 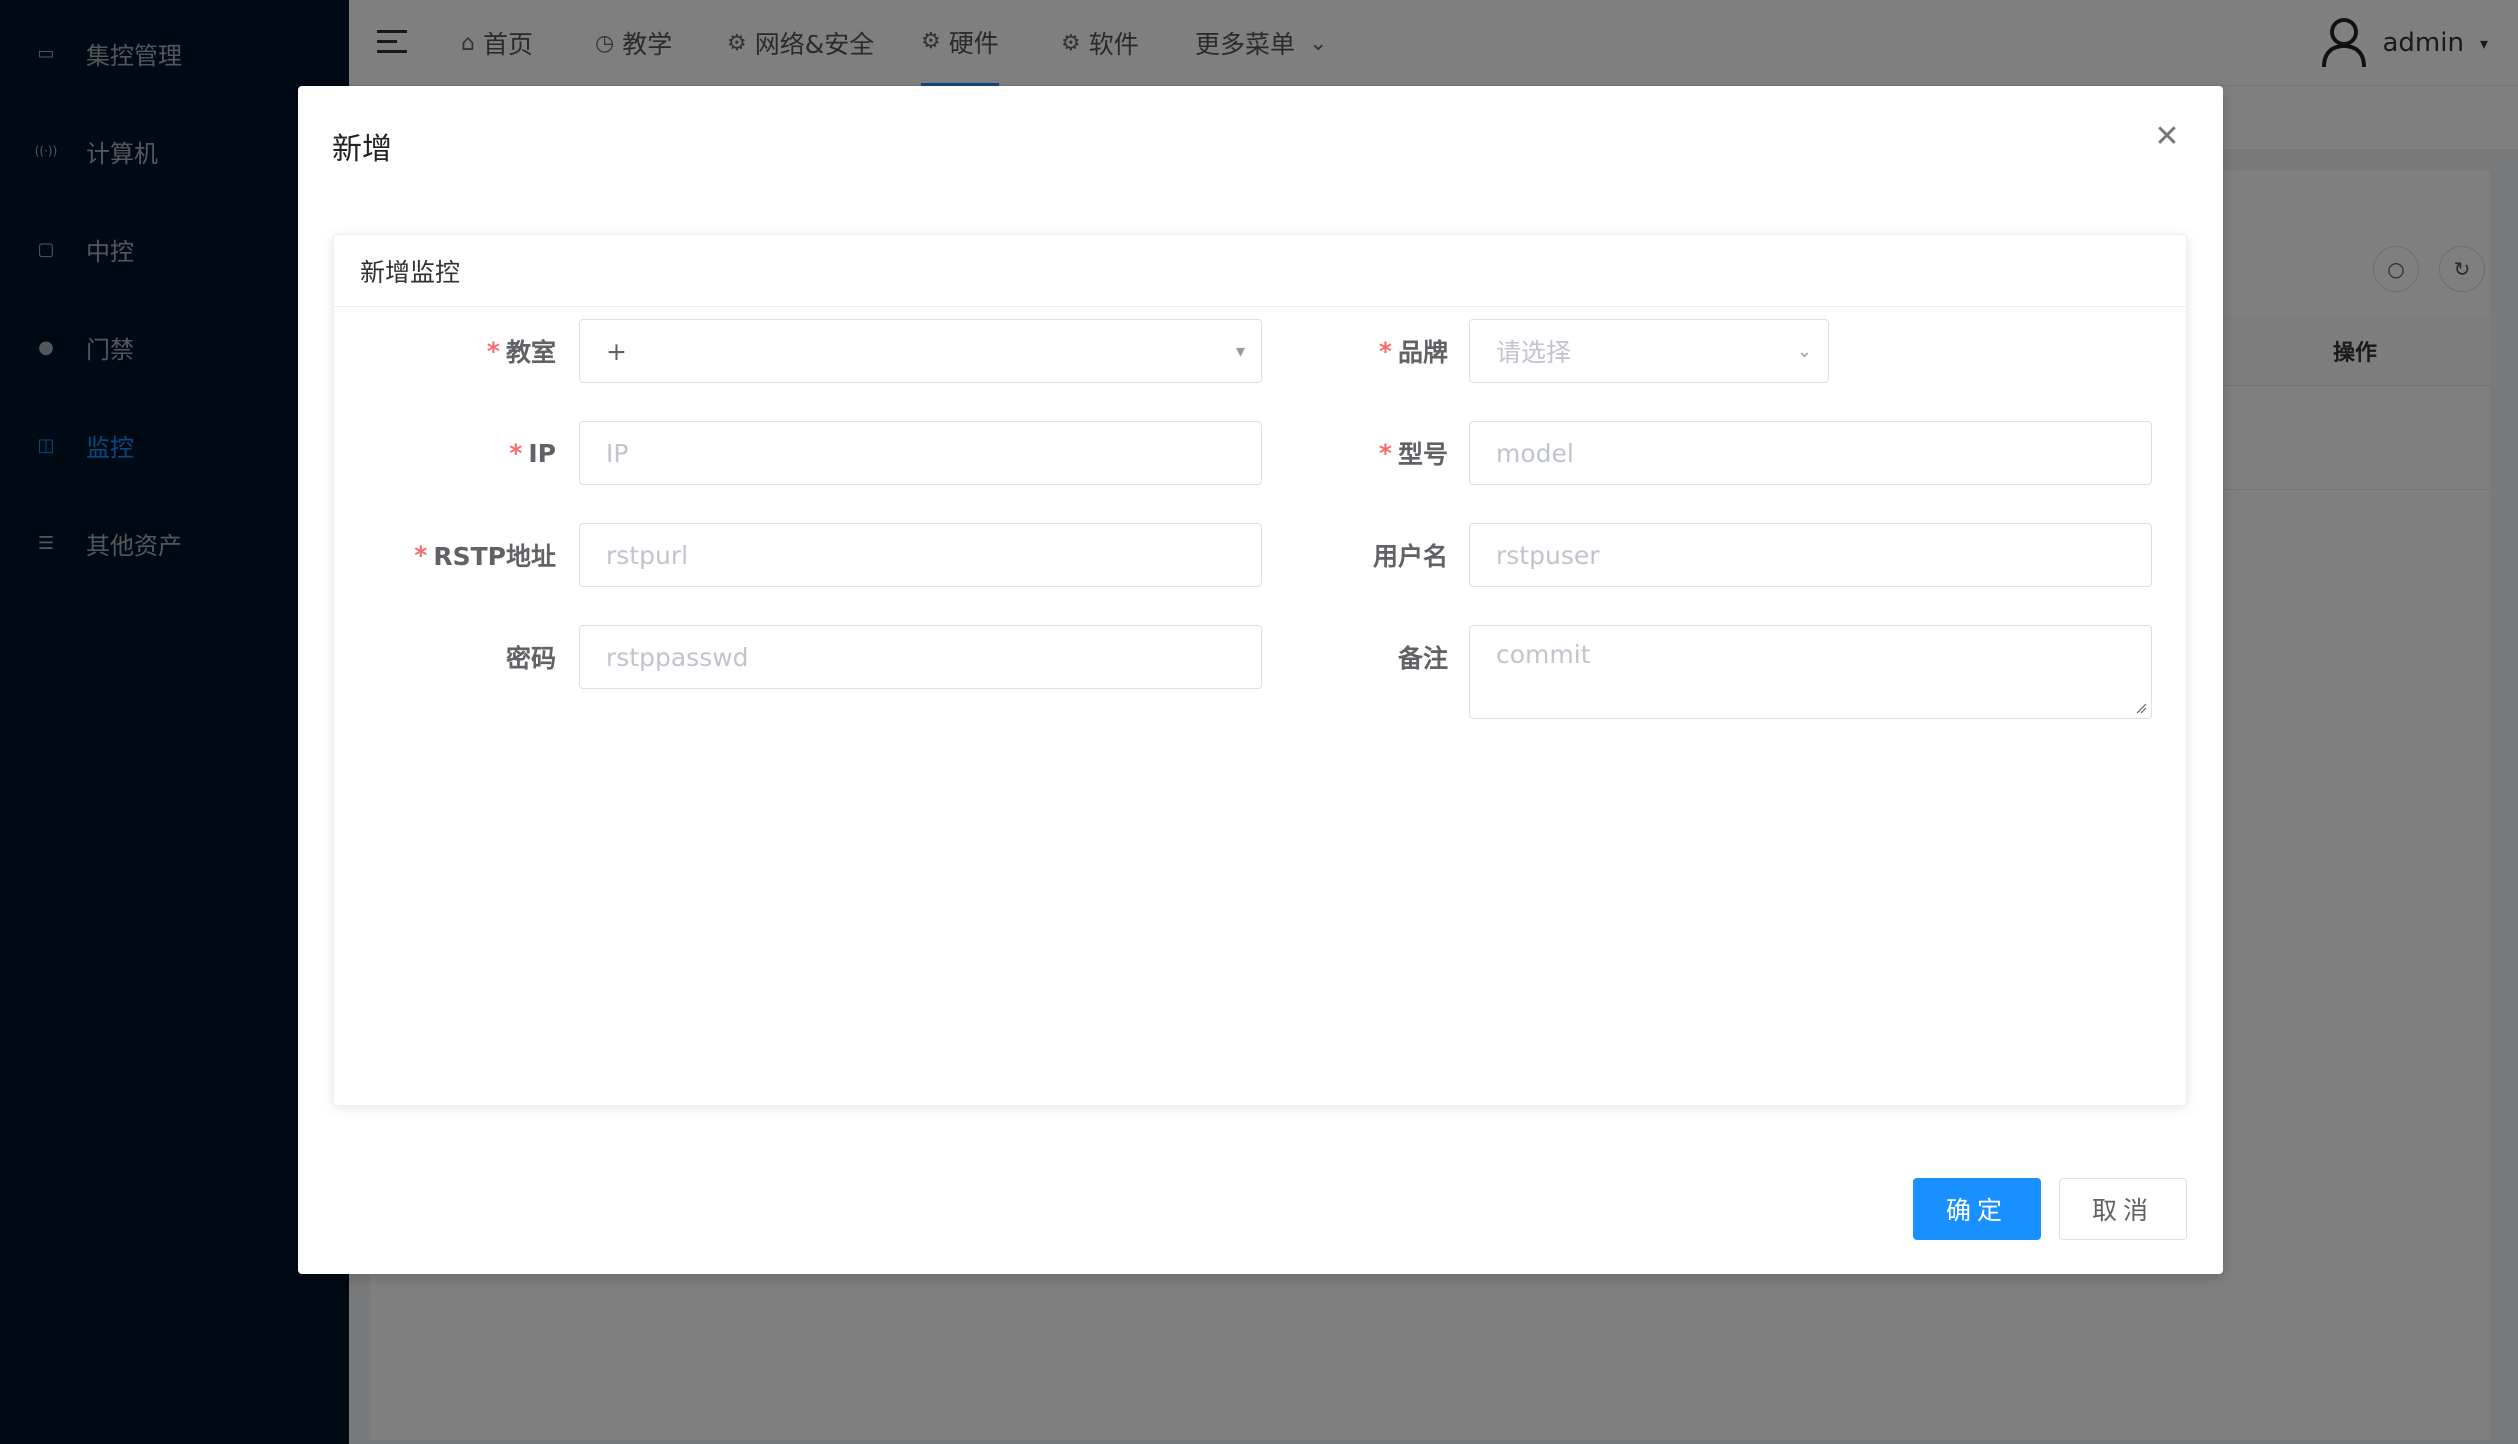 I want to click on confirm-button: 确定, so click(x=1977, y=1209).